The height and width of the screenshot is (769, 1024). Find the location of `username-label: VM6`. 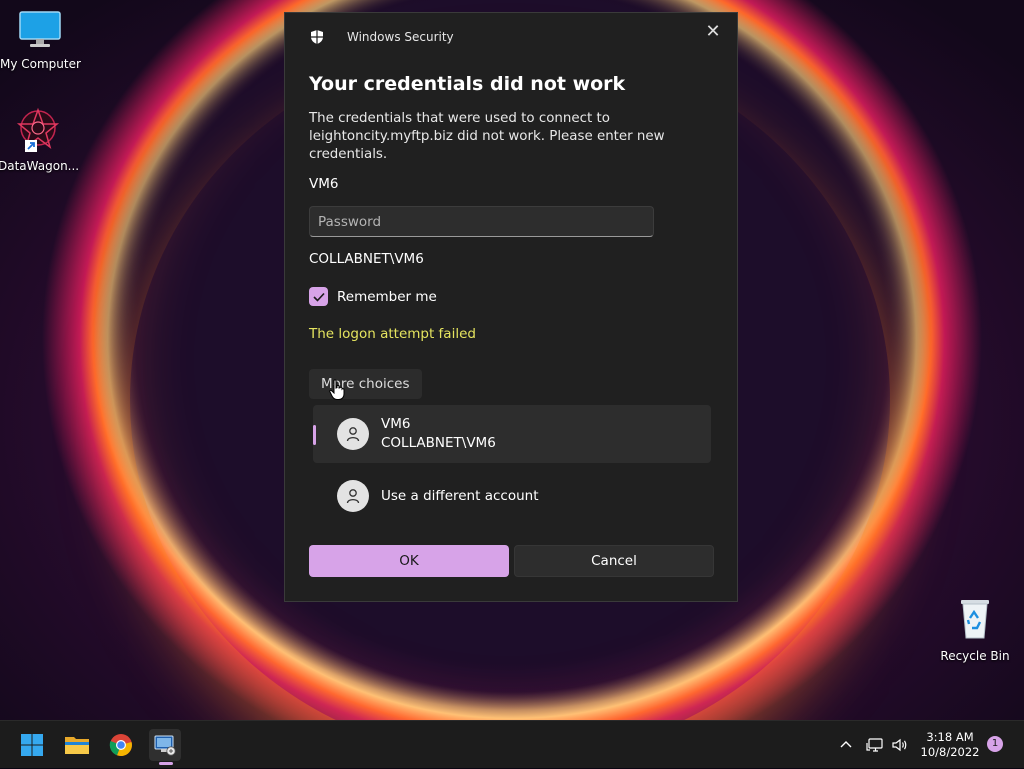

username-label: VM6 is located at coordinates (324, 184).